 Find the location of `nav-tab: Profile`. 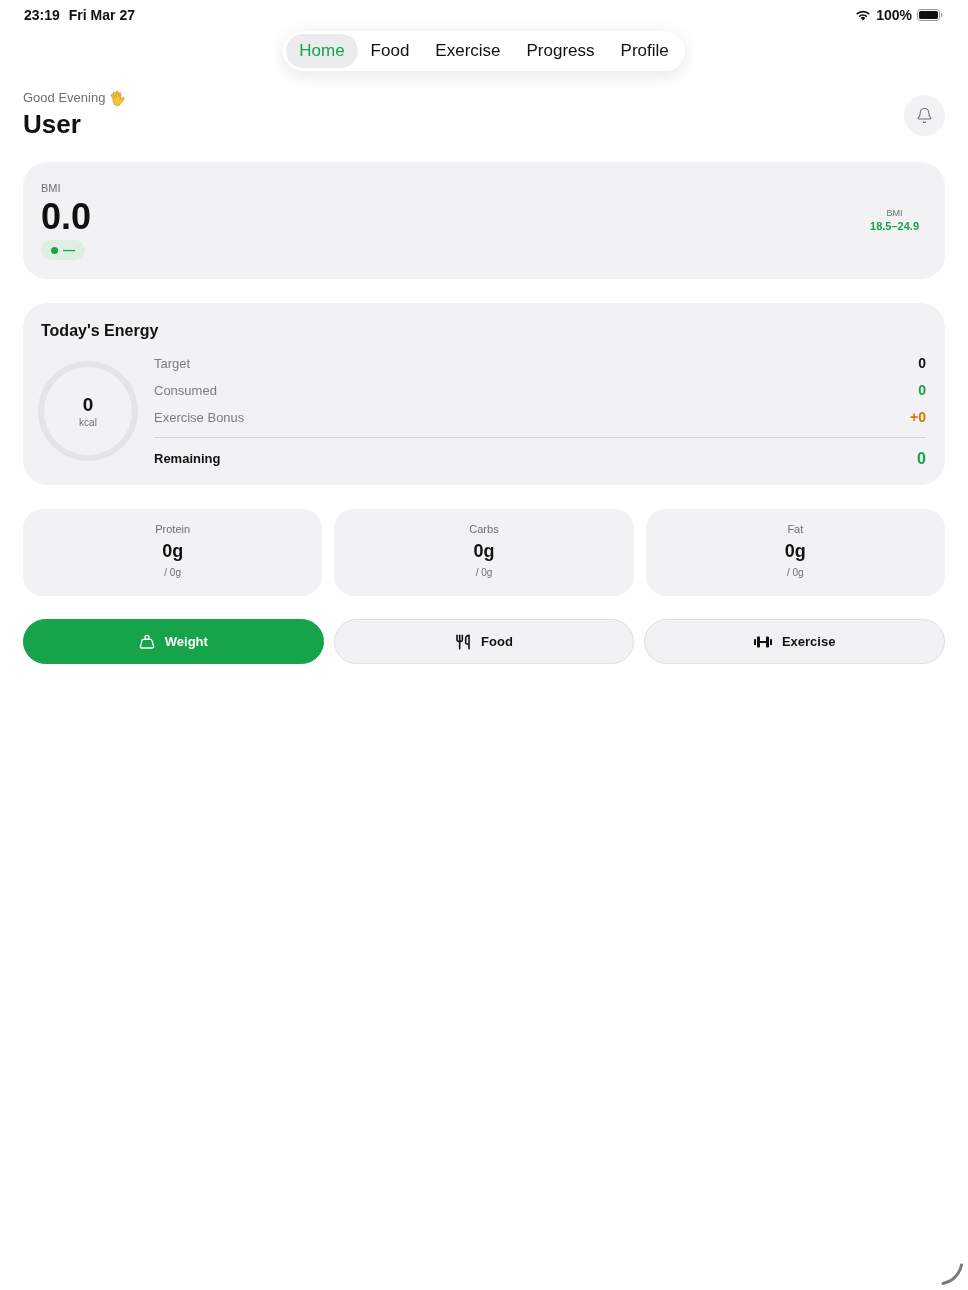

nav-tab: Profile is located at coordinates (644, 51).